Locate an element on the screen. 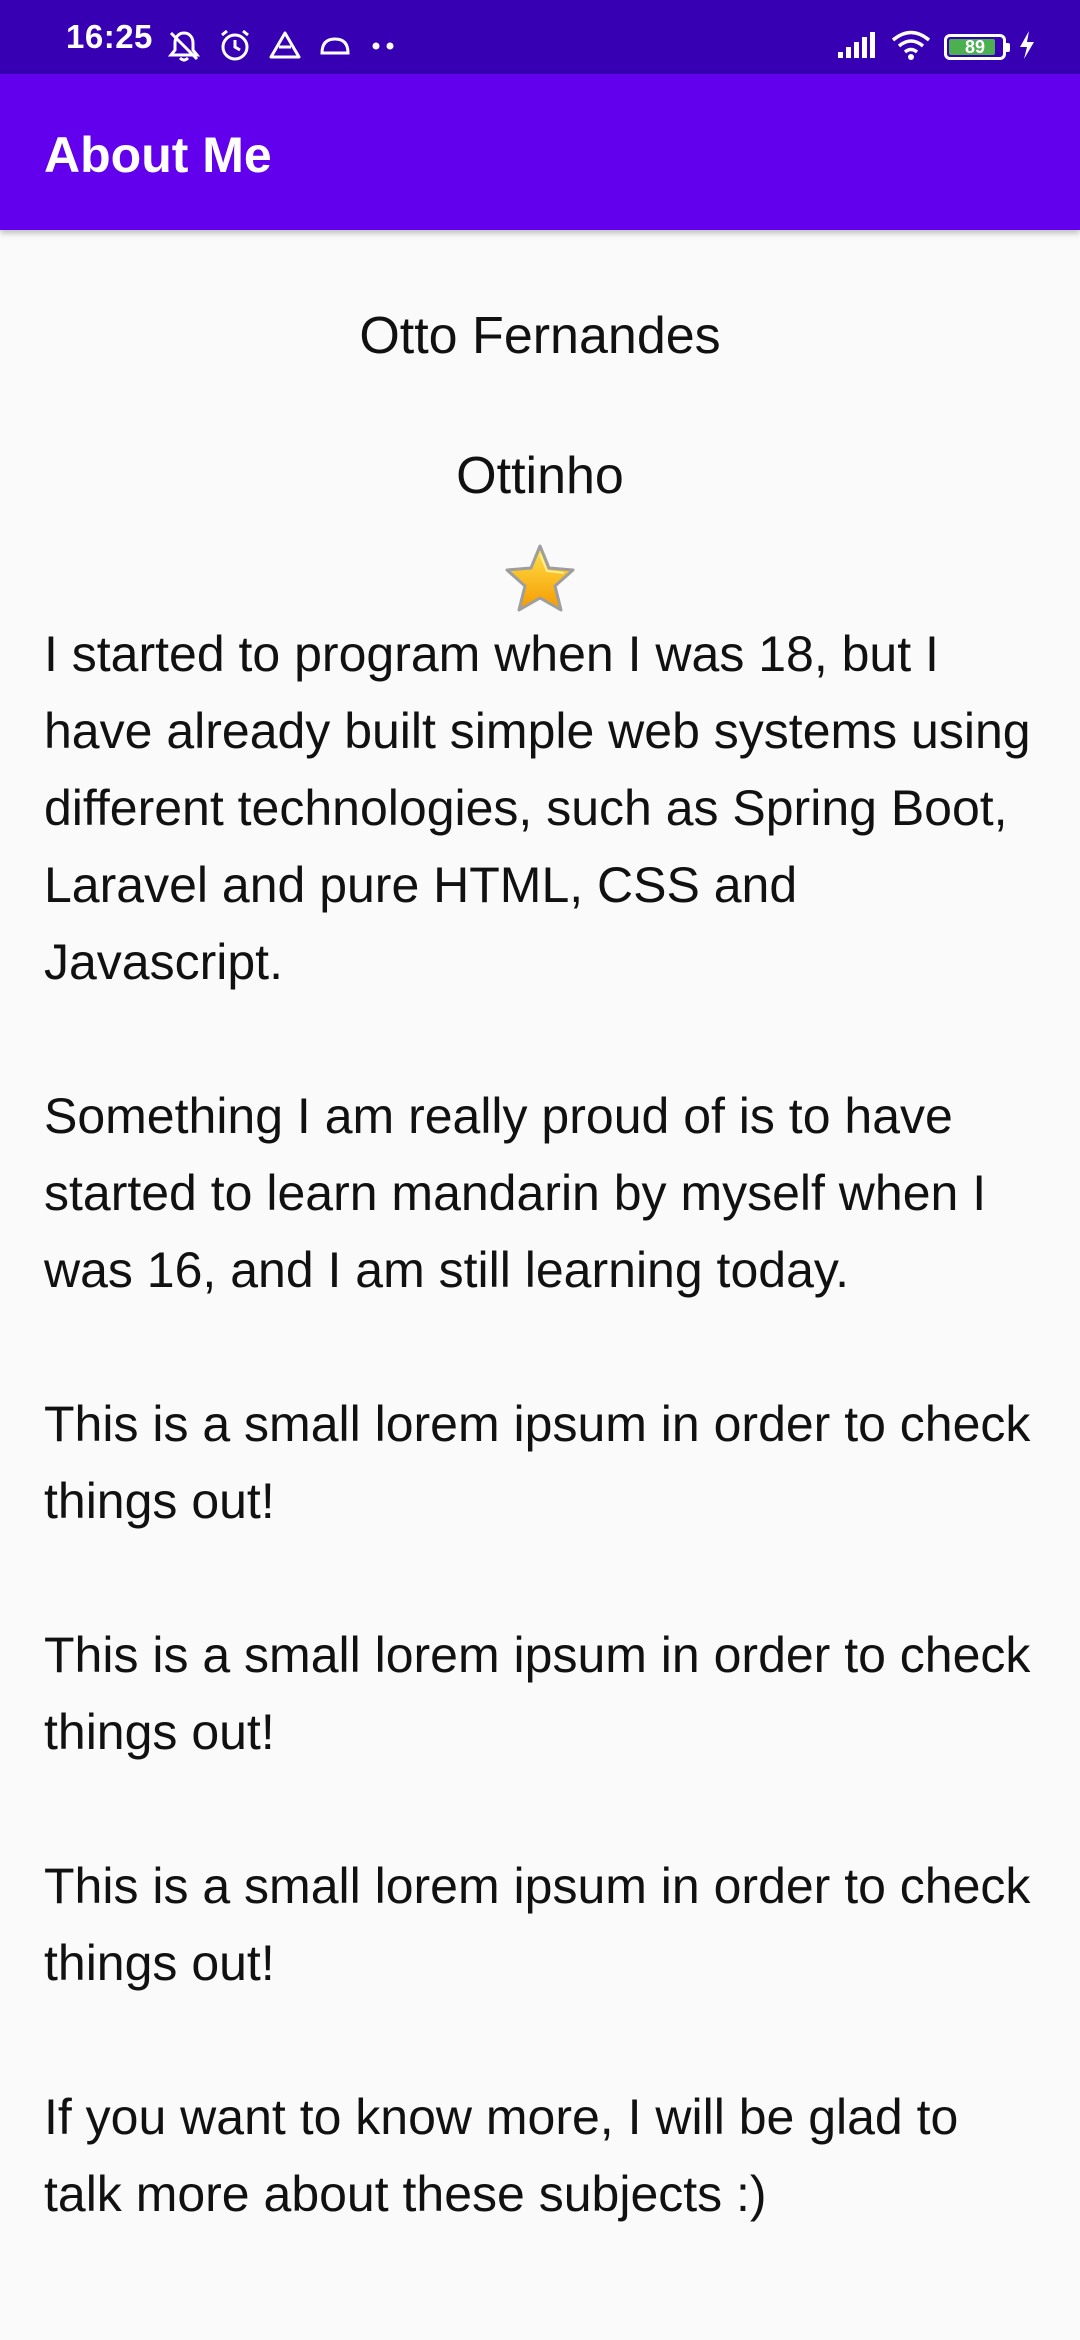  profile-name: Otto Fernandes is located at coordinates (540, 336).